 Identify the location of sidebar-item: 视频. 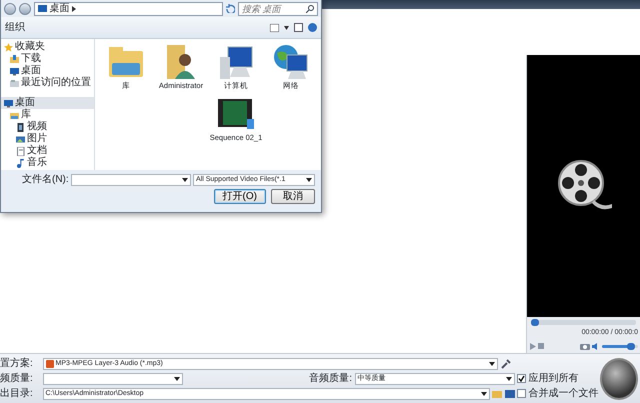
(53, 127).